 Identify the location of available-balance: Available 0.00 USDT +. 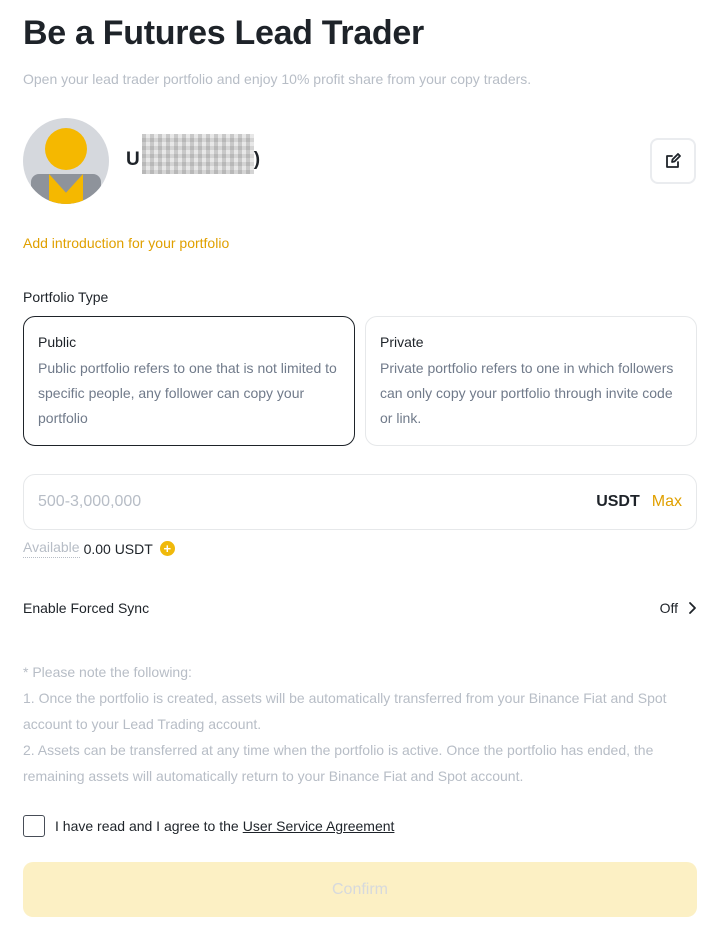
(99, 548).